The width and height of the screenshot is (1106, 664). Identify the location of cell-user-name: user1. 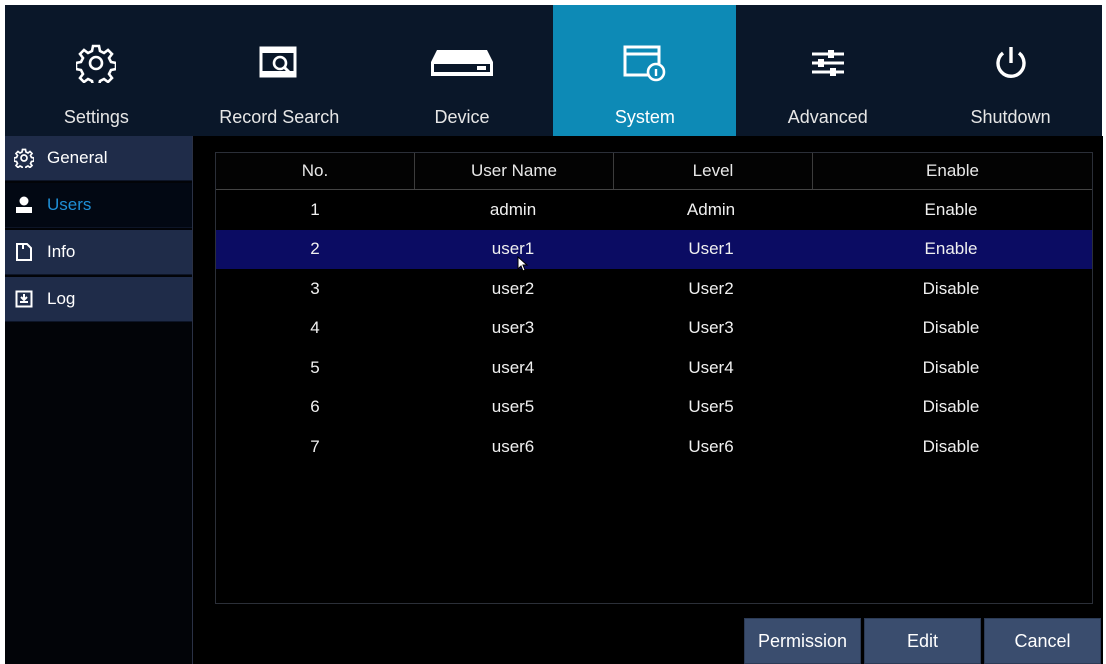
(513, 249).